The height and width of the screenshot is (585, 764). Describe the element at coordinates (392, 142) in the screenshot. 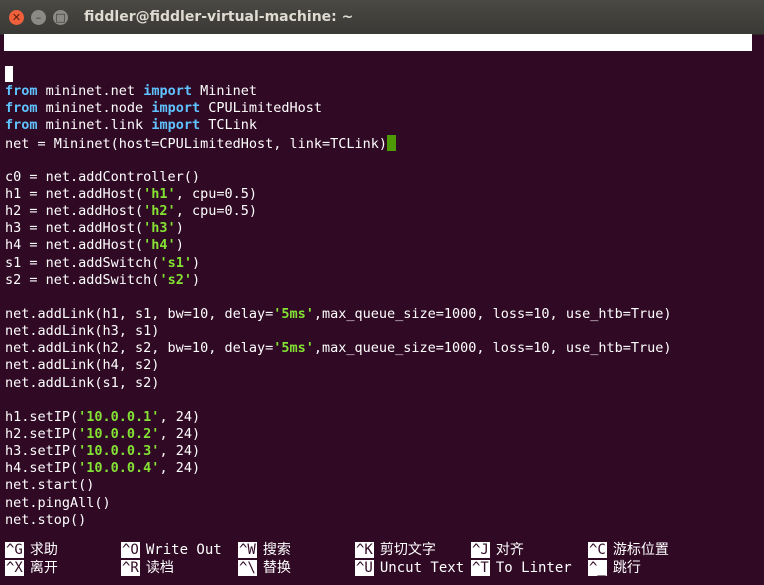

I see `mark-cursor` at that location.